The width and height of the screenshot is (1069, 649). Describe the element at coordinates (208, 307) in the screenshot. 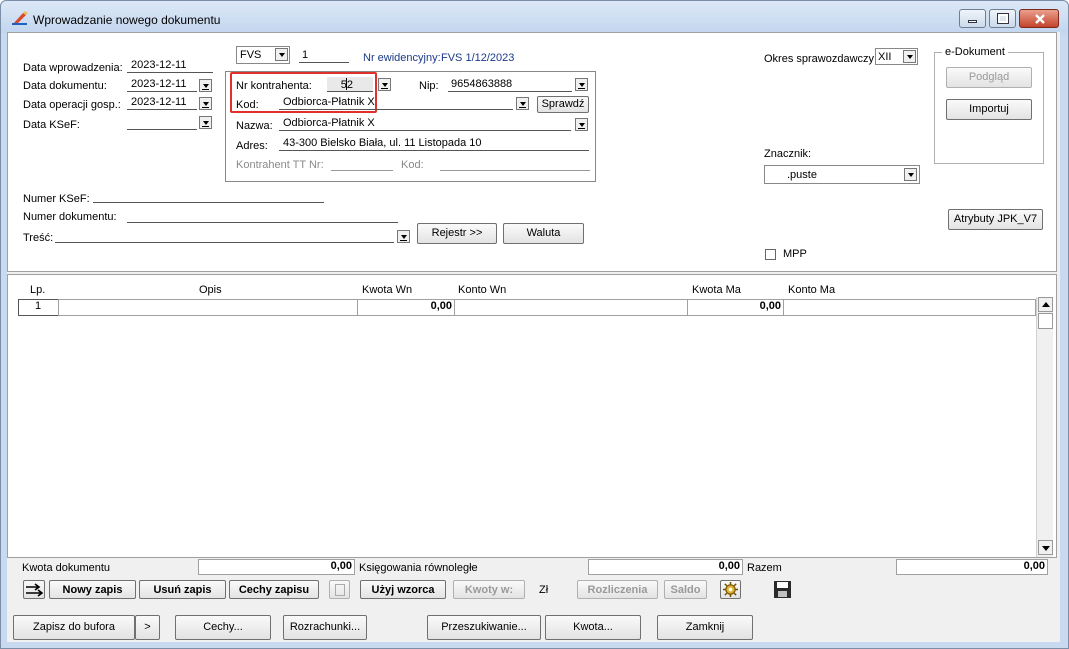

I see `cell-opis` at that location.